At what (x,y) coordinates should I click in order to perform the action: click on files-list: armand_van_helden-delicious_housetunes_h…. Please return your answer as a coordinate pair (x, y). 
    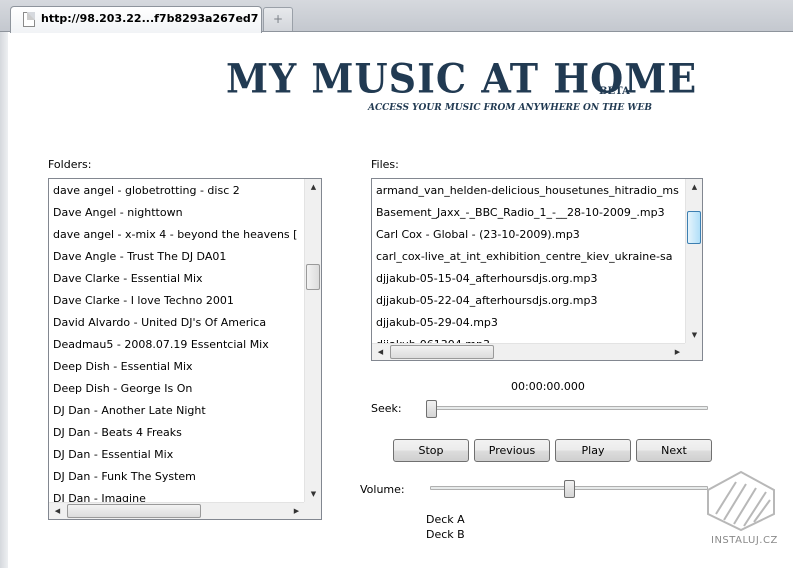
    Looking at the image, I should click on (537, 269).